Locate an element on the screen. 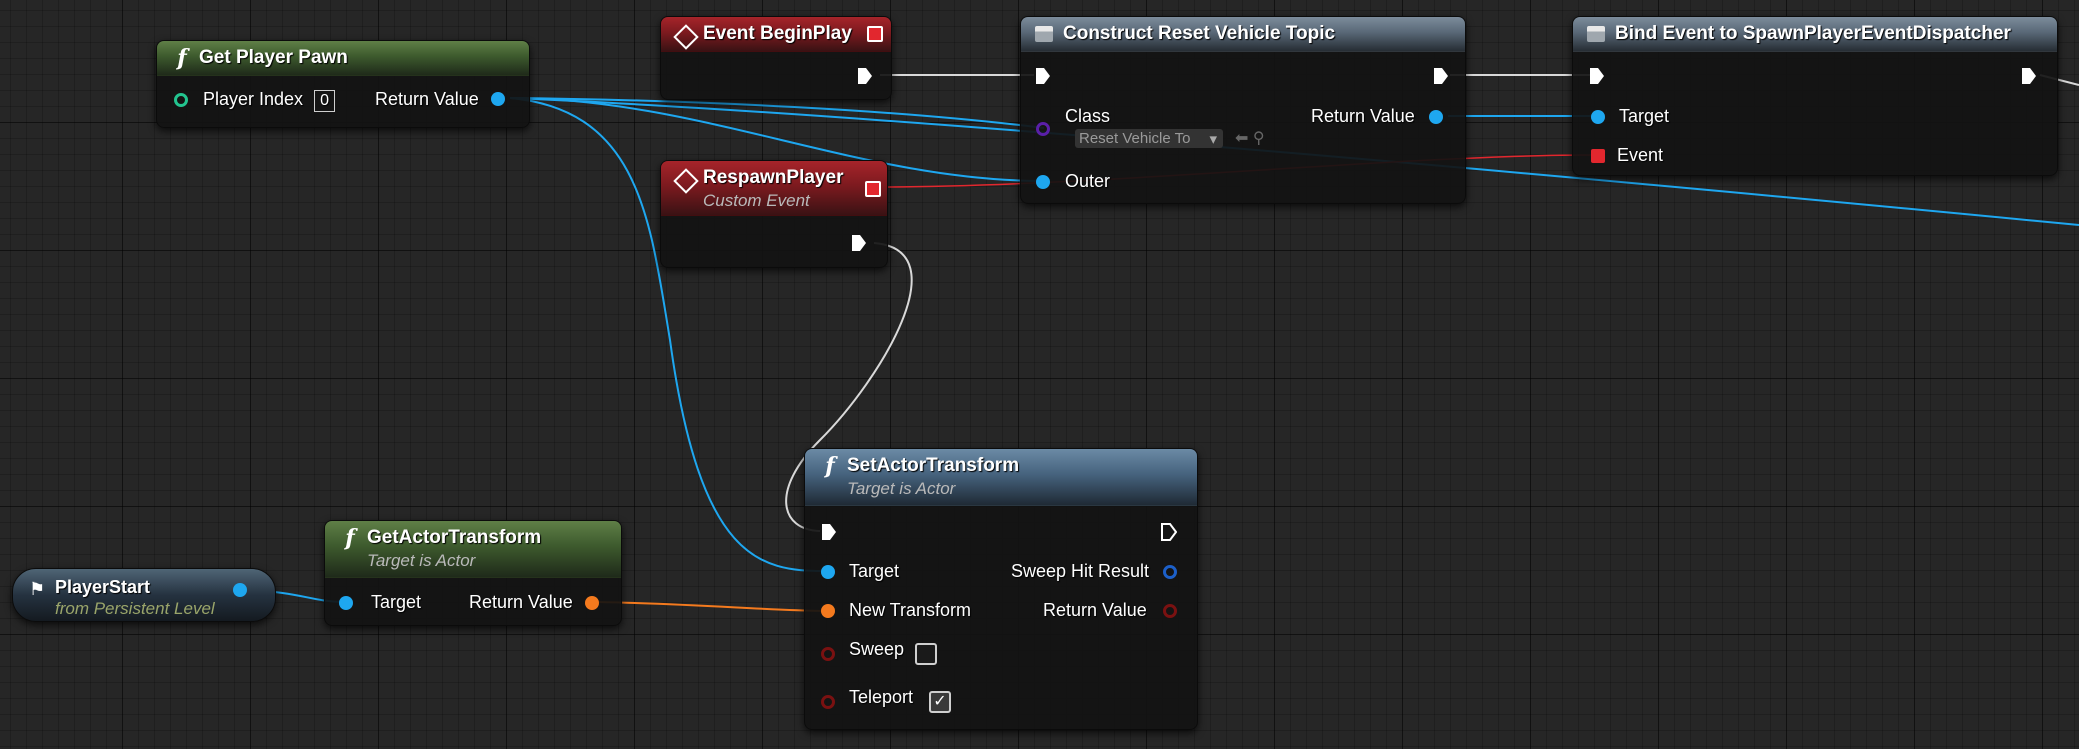 Image resolution: width=2079 pixels, height=749 pixels. outer-pin is located at coordinates (1043, 182).